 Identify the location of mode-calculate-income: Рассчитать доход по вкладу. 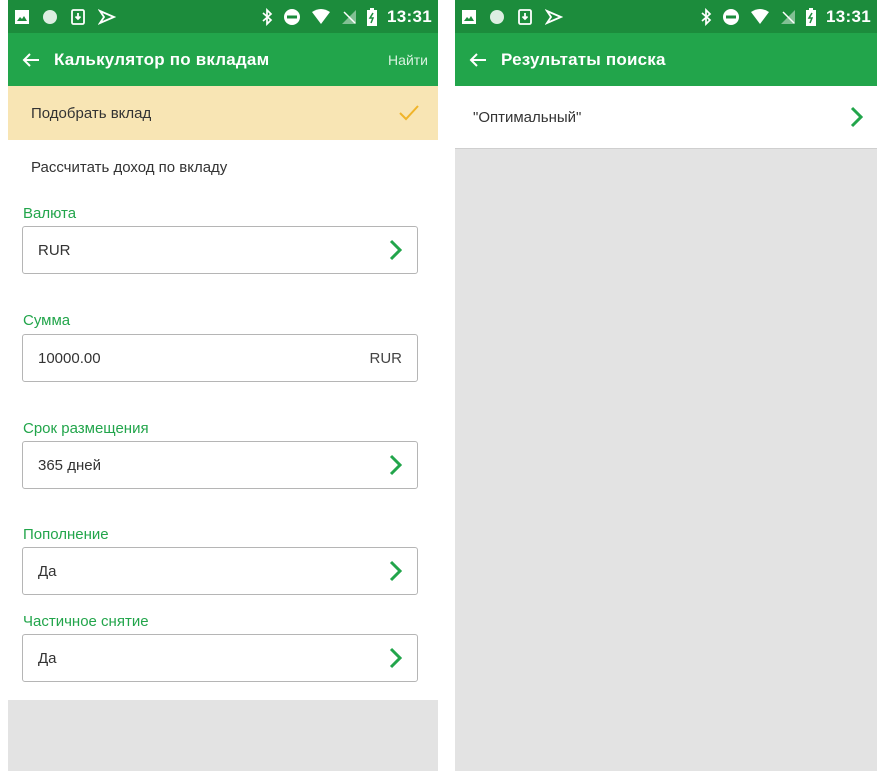
(223, 167).